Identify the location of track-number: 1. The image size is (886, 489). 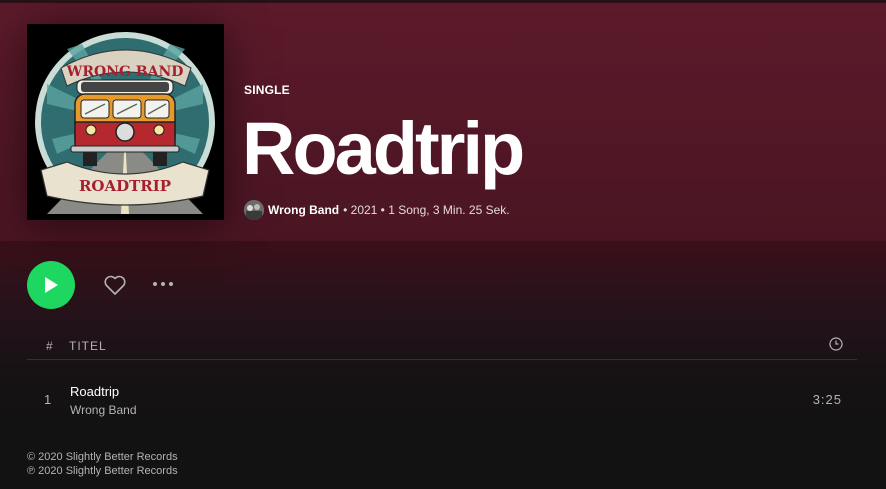
(48, 399).